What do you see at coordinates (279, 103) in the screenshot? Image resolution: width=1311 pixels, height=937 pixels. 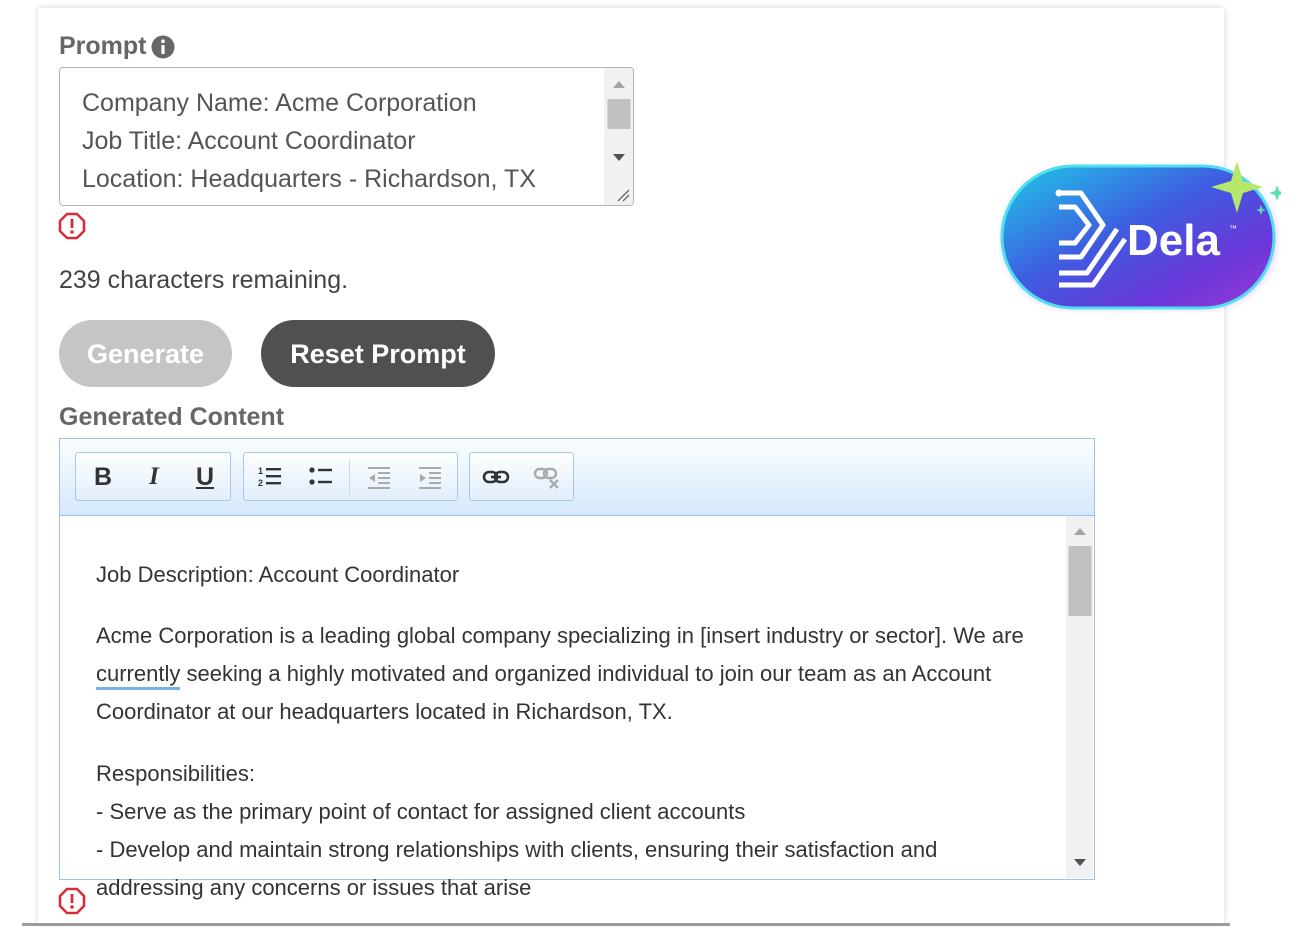 I see `prompt-line: Company Name: Acme Corporation` at bounding box center [279, 103].